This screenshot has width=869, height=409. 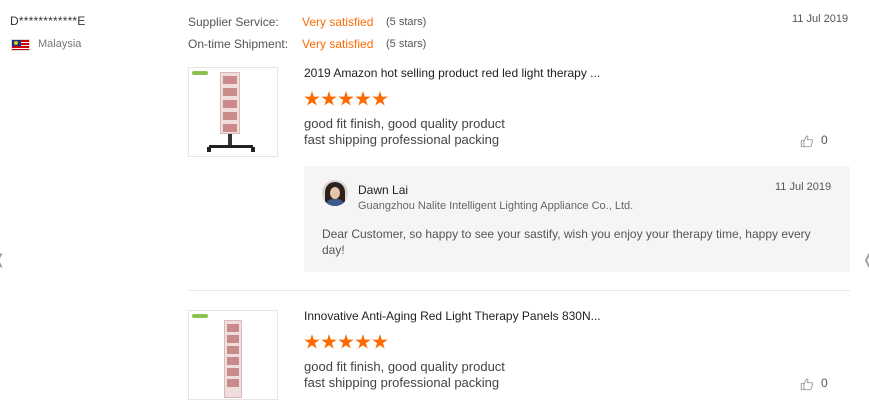 What do you see at coordinates (335, 193) in the screenshot?
I see `avatar` at bounding box center [335, 193].